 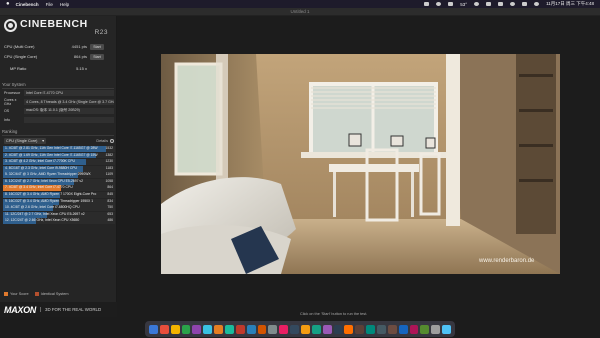 I want to click on menu-help: Help, so click(x=64, y=4).